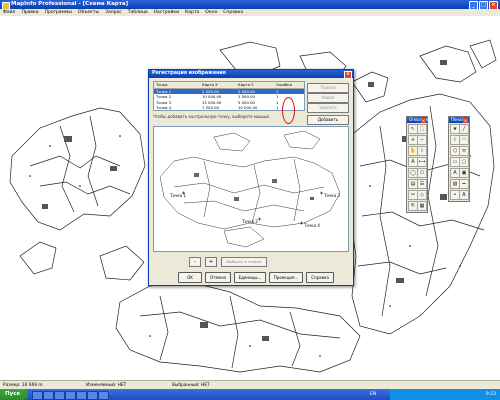 The width and height of the screenshot is (500, 400). Describe the element at coordinates (249, 221) in the screenshot. I see `preview-label: Точка 2` at that location.